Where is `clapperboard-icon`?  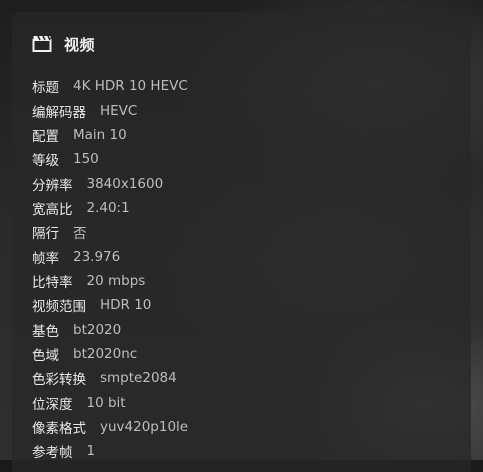
clapperboard-icon is located at coordinates (42, 44).